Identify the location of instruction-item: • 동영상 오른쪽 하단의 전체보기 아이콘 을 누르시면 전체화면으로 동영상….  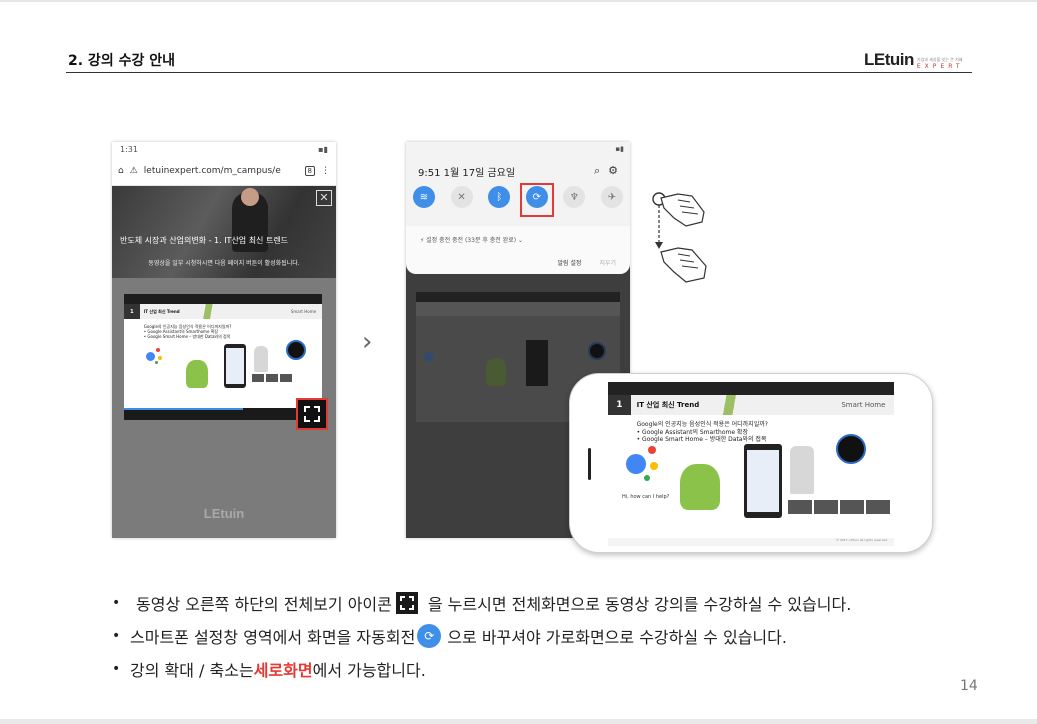
(552, 602).